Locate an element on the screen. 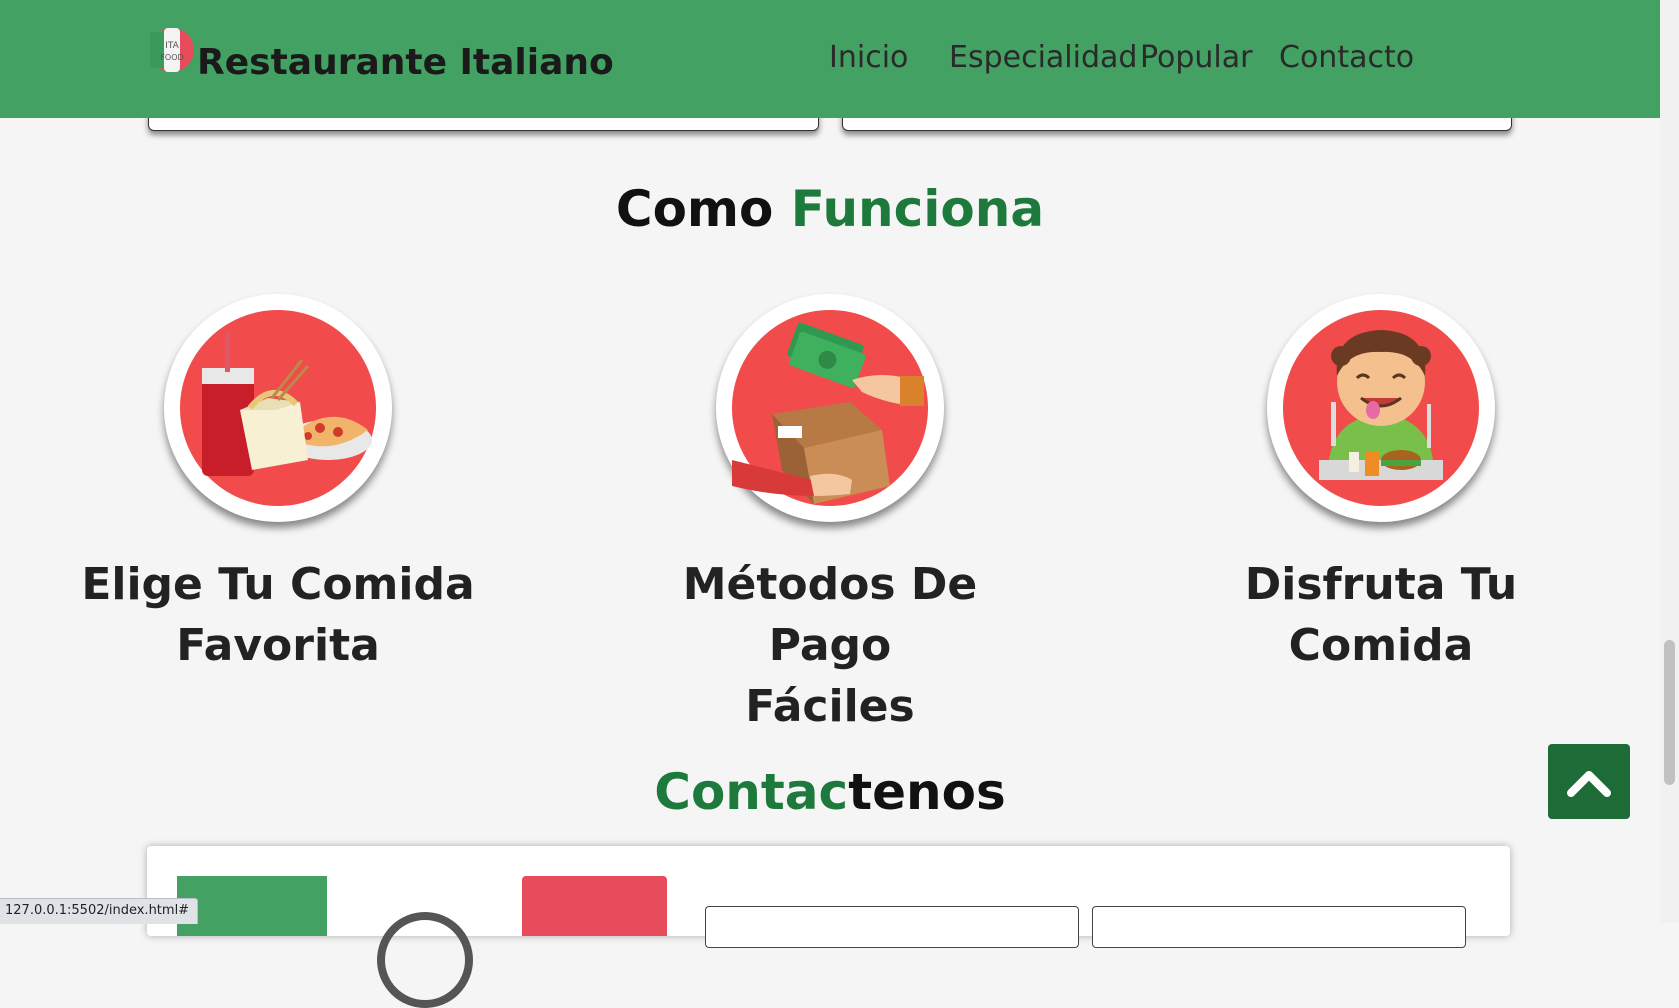 This screenshot has height=1008, width=1679. step-choose-food-line1: Elige Tu Comida is located at coordinates (278, 584).